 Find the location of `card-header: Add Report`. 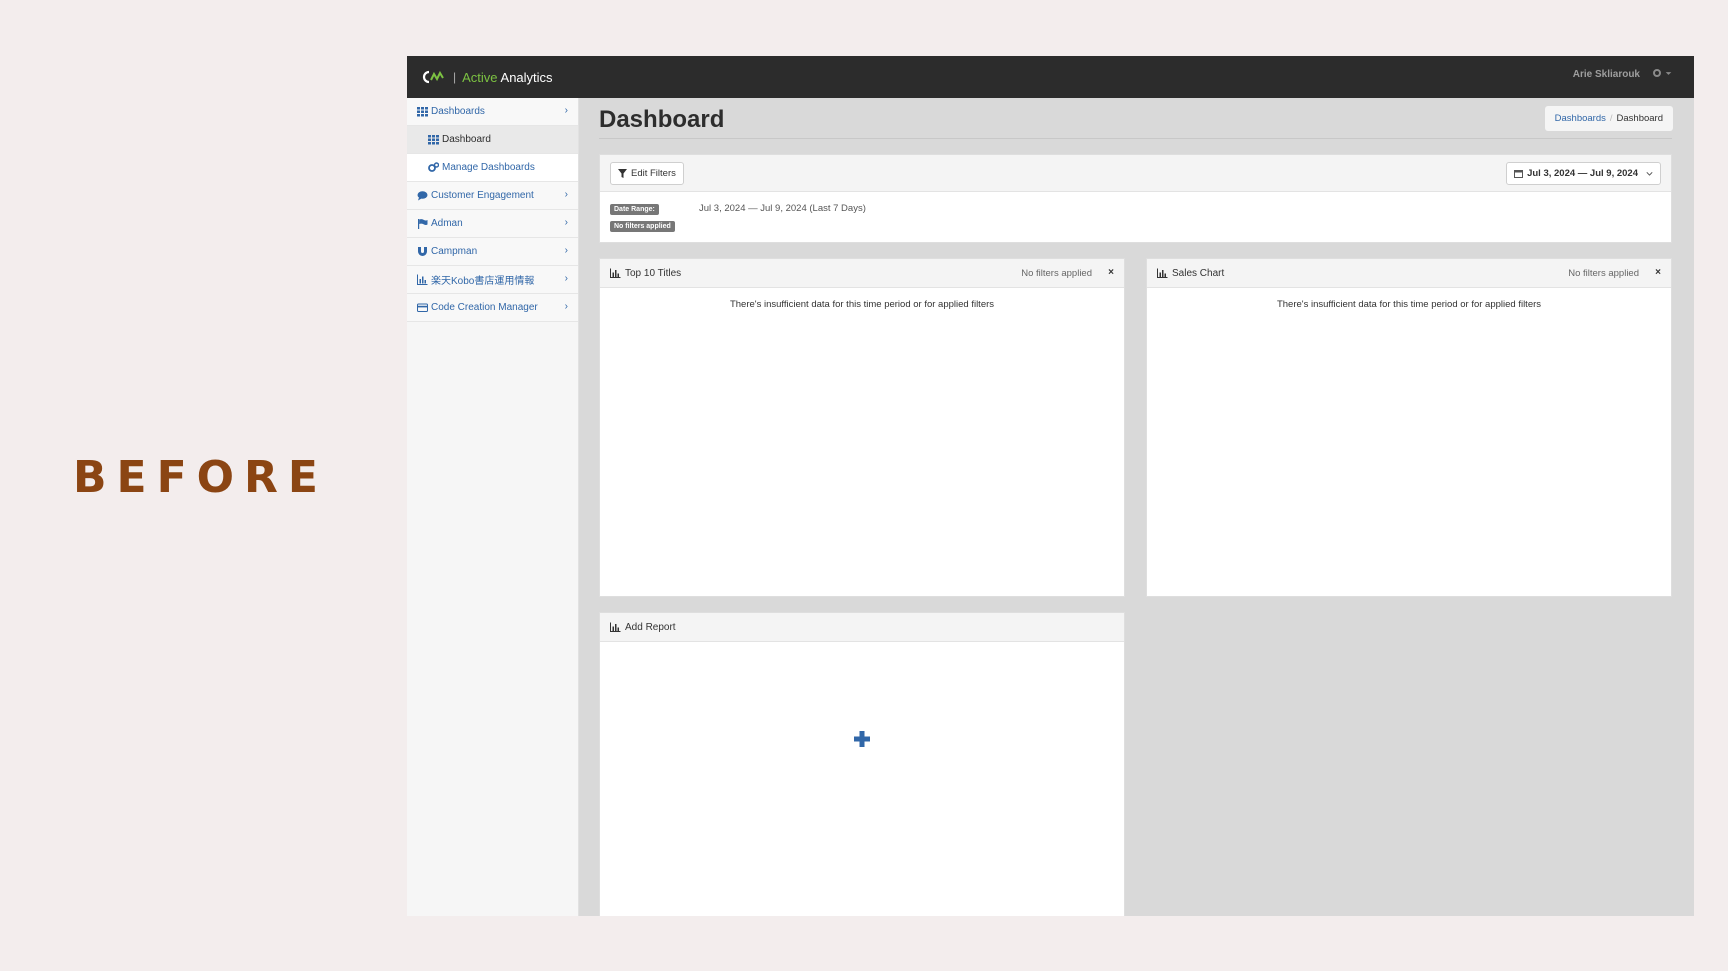

card-header: Add Report is located at coordinates (862, 627).